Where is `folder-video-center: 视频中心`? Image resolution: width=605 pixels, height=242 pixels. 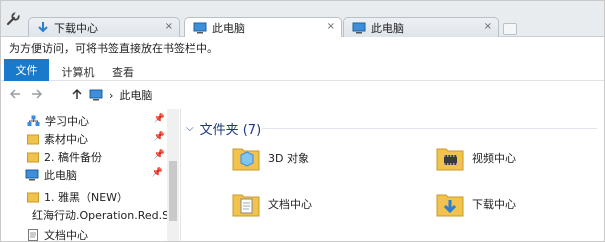
folder-video-center: 视频中心 is located at coordinates (476, 158).